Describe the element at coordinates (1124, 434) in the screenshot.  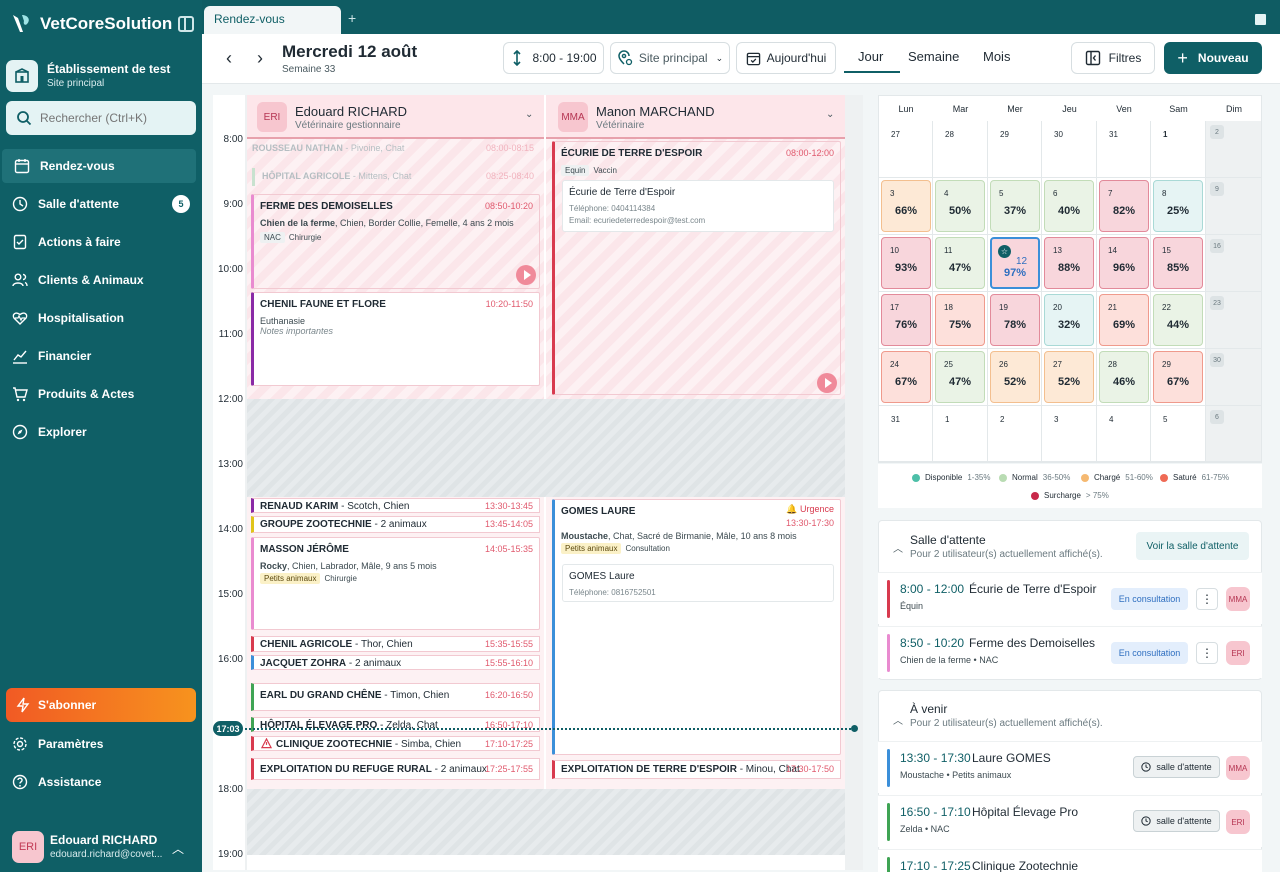
I see `calendar-day-cell: 4` at that location.